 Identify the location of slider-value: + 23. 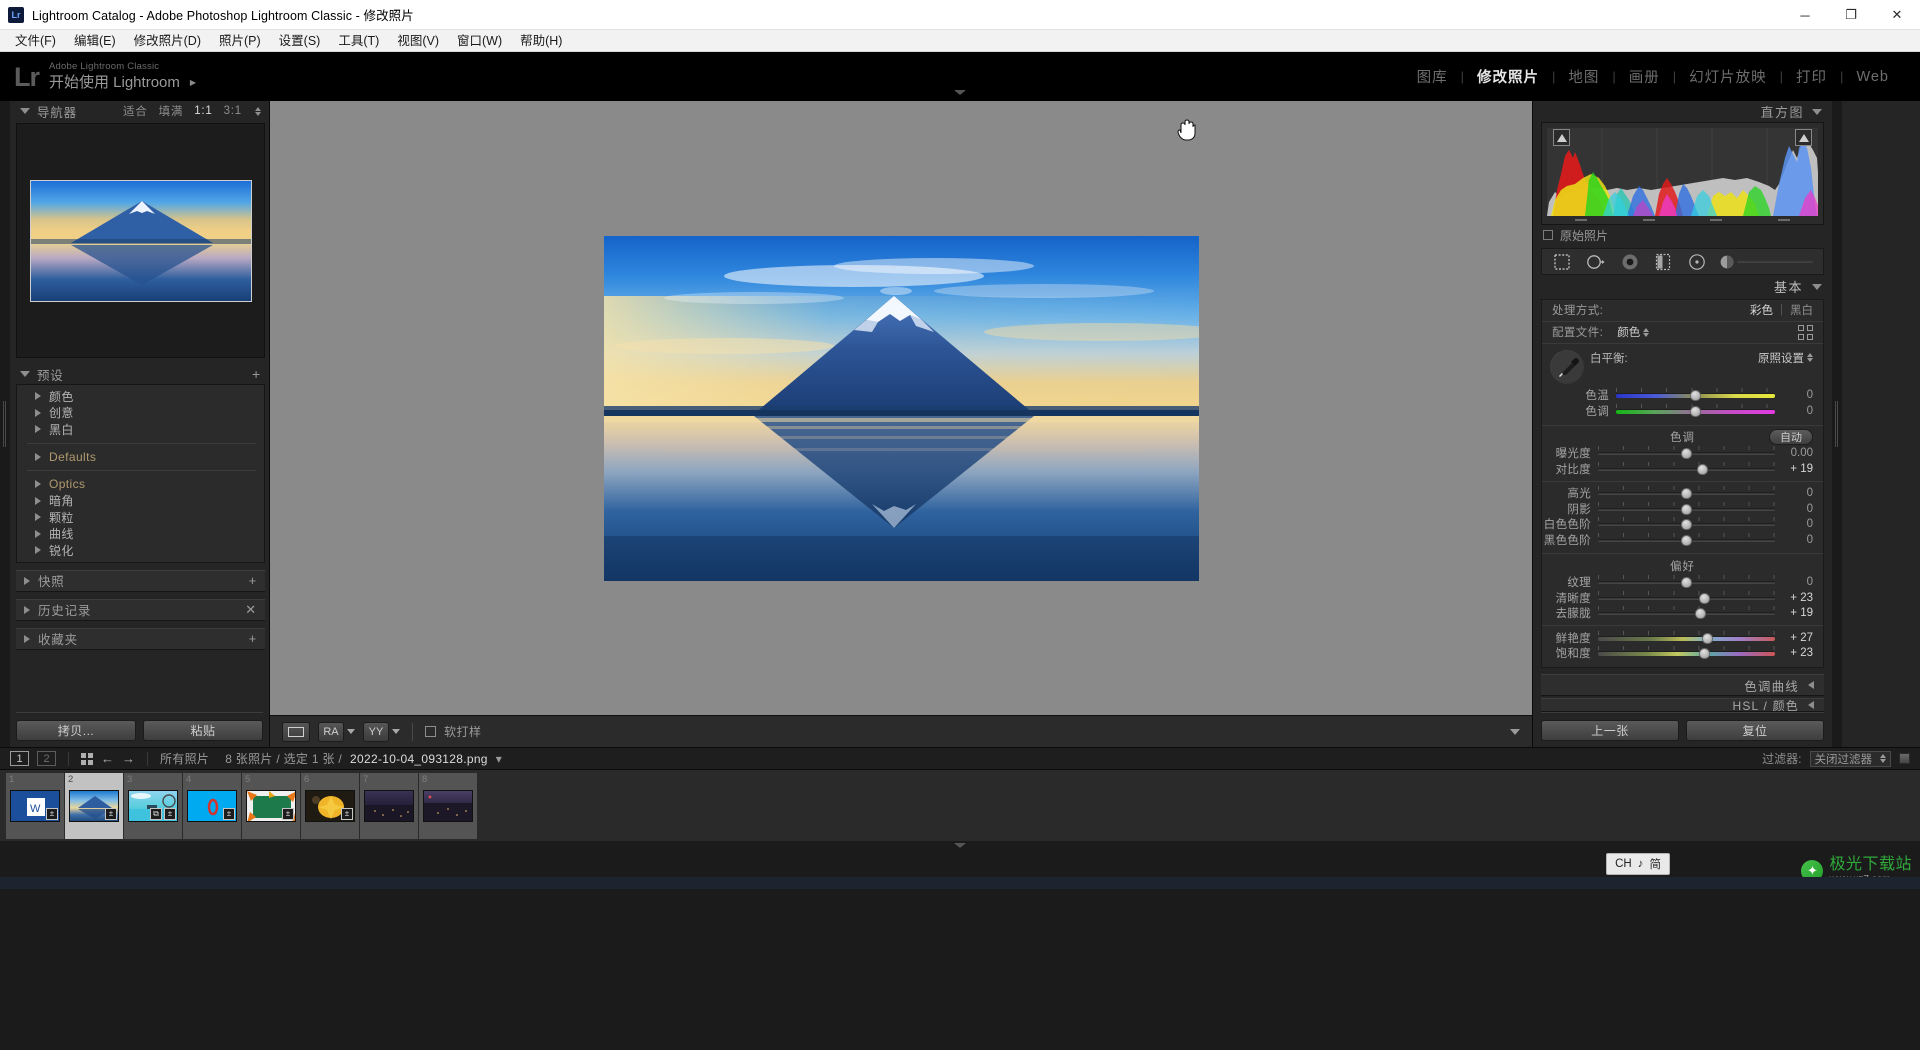
(1794, 598).